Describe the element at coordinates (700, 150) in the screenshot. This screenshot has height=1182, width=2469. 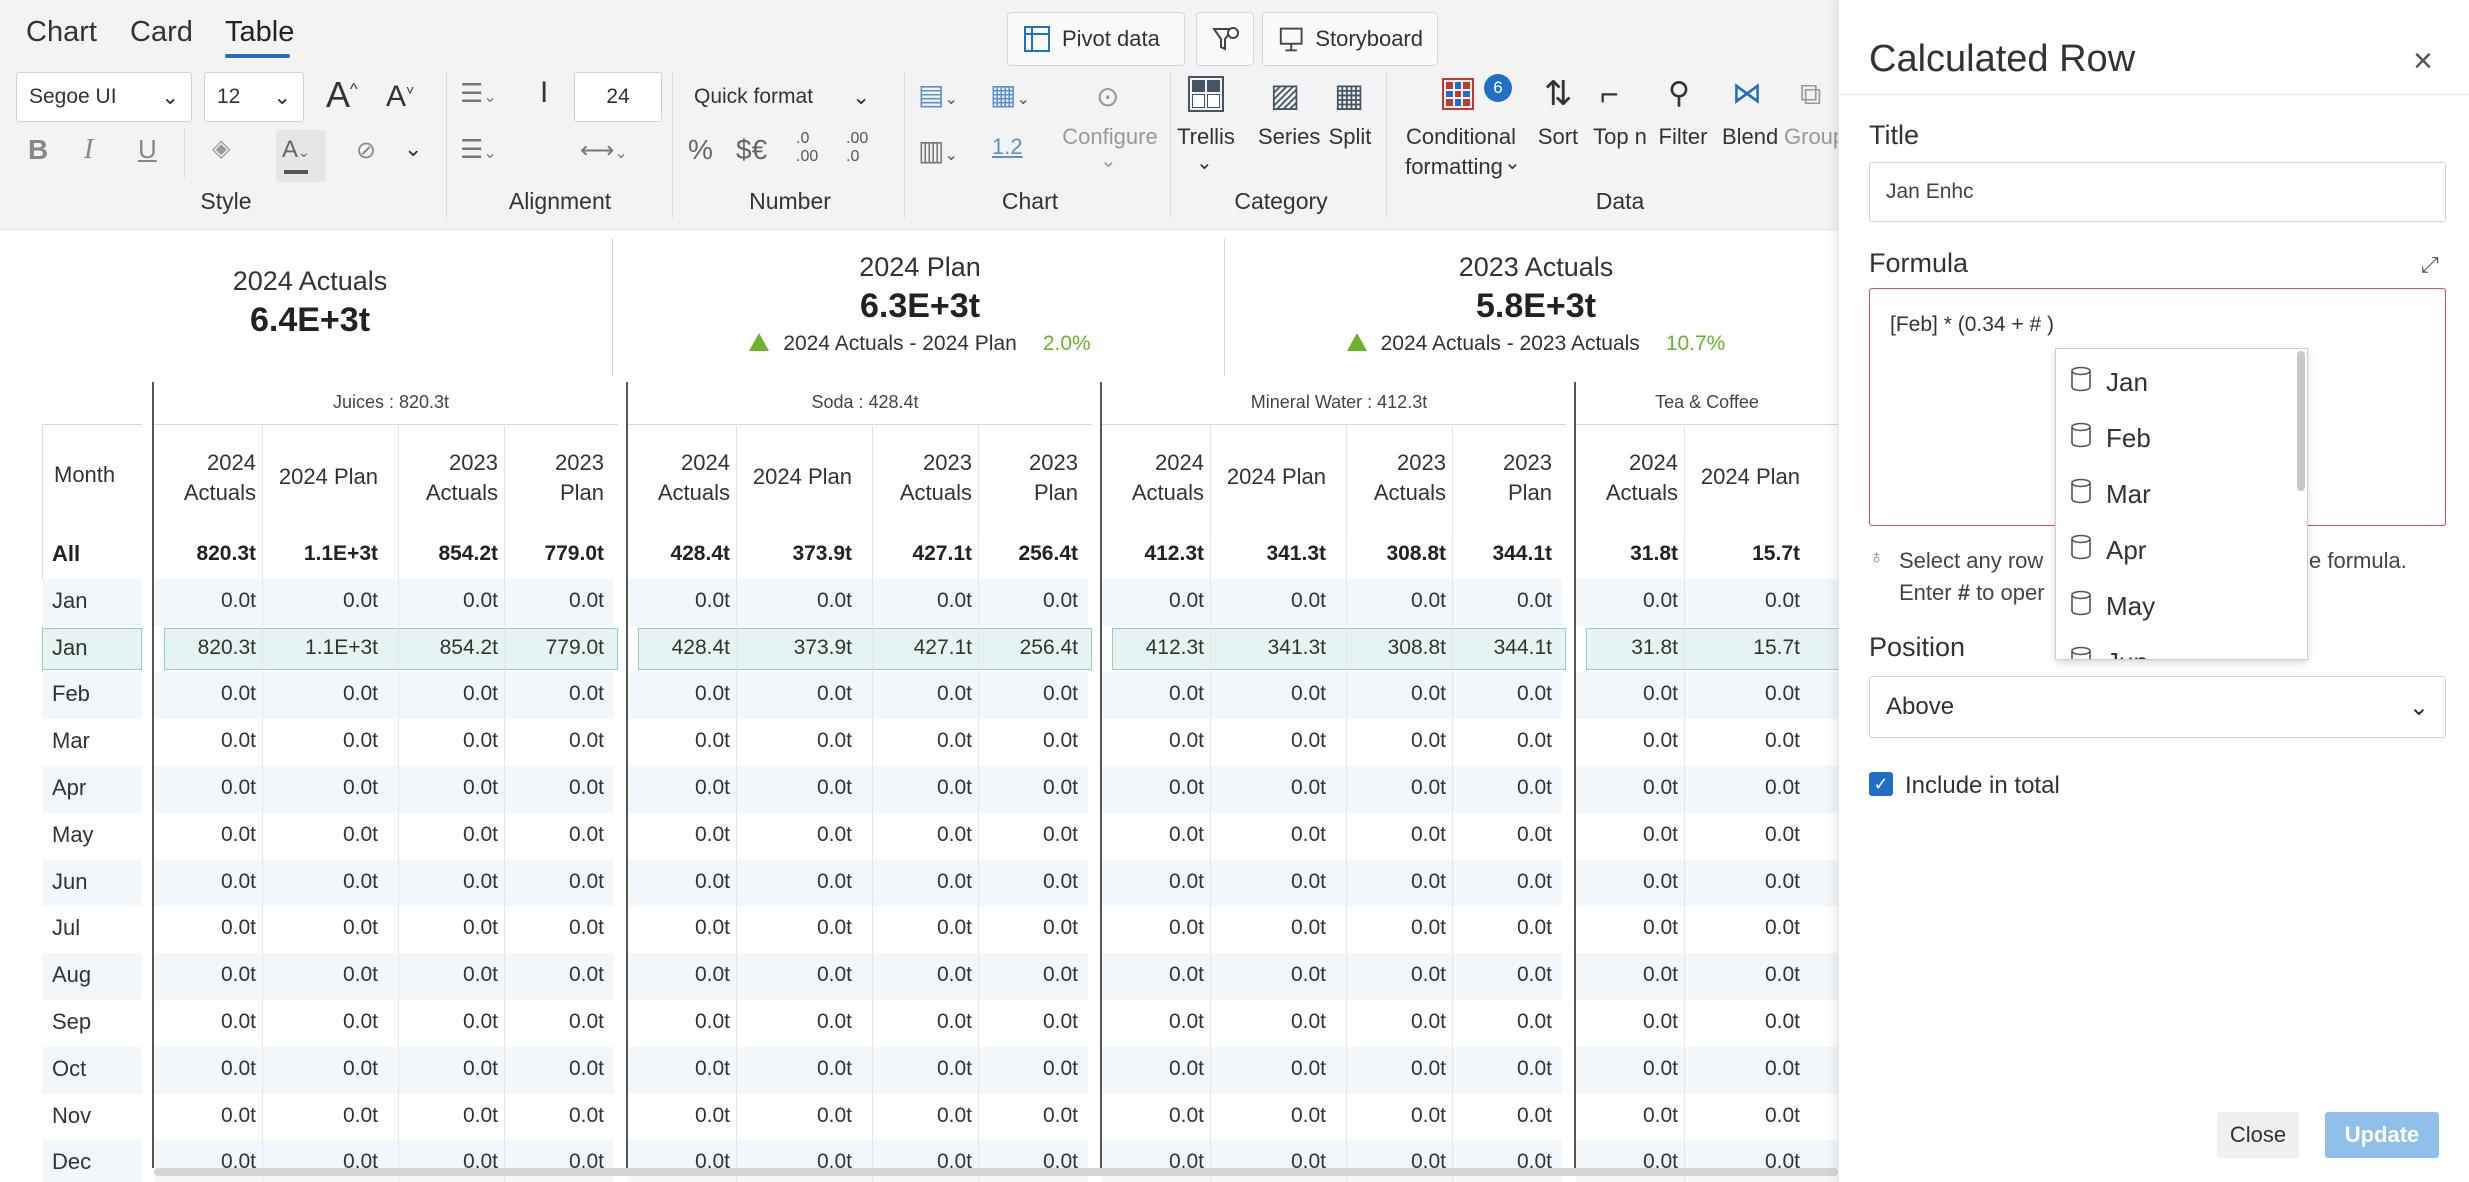
I see `percent-button: %` at that location.